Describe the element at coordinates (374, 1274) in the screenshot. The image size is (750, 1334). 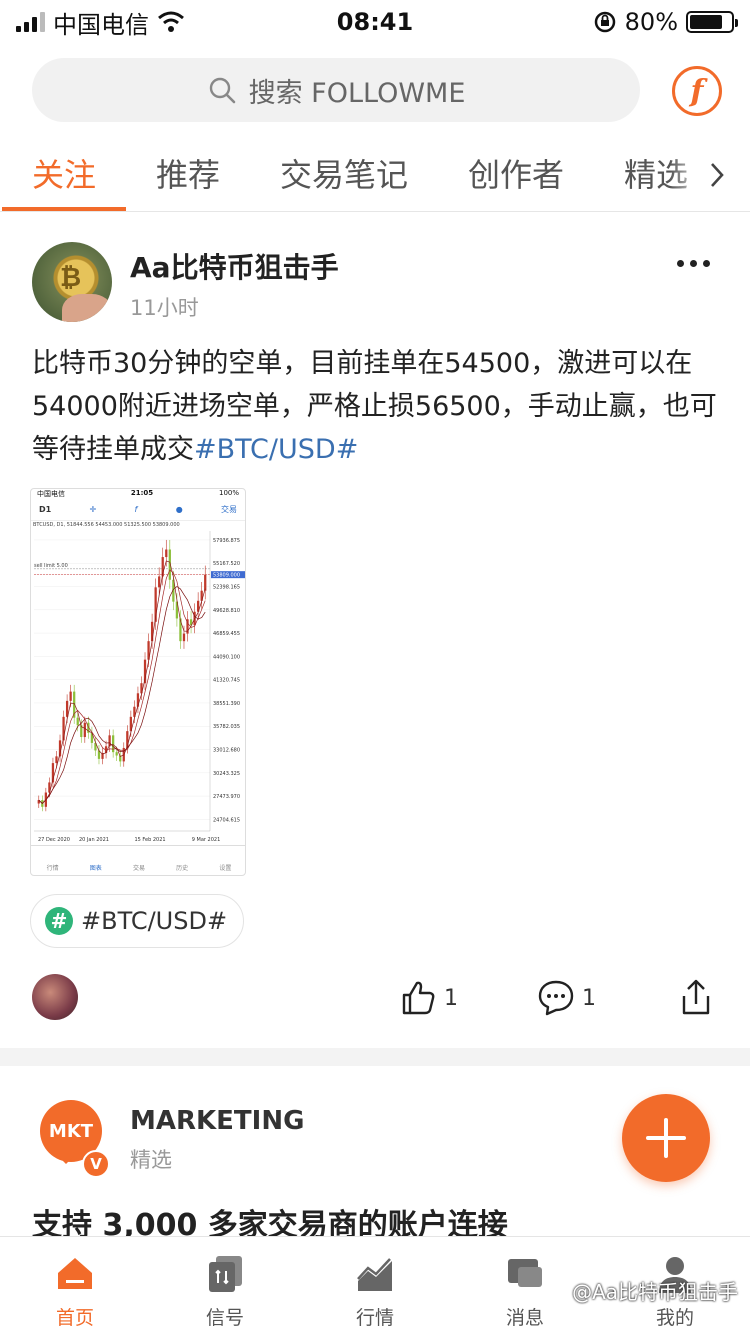
I see `market-icon` at that location.